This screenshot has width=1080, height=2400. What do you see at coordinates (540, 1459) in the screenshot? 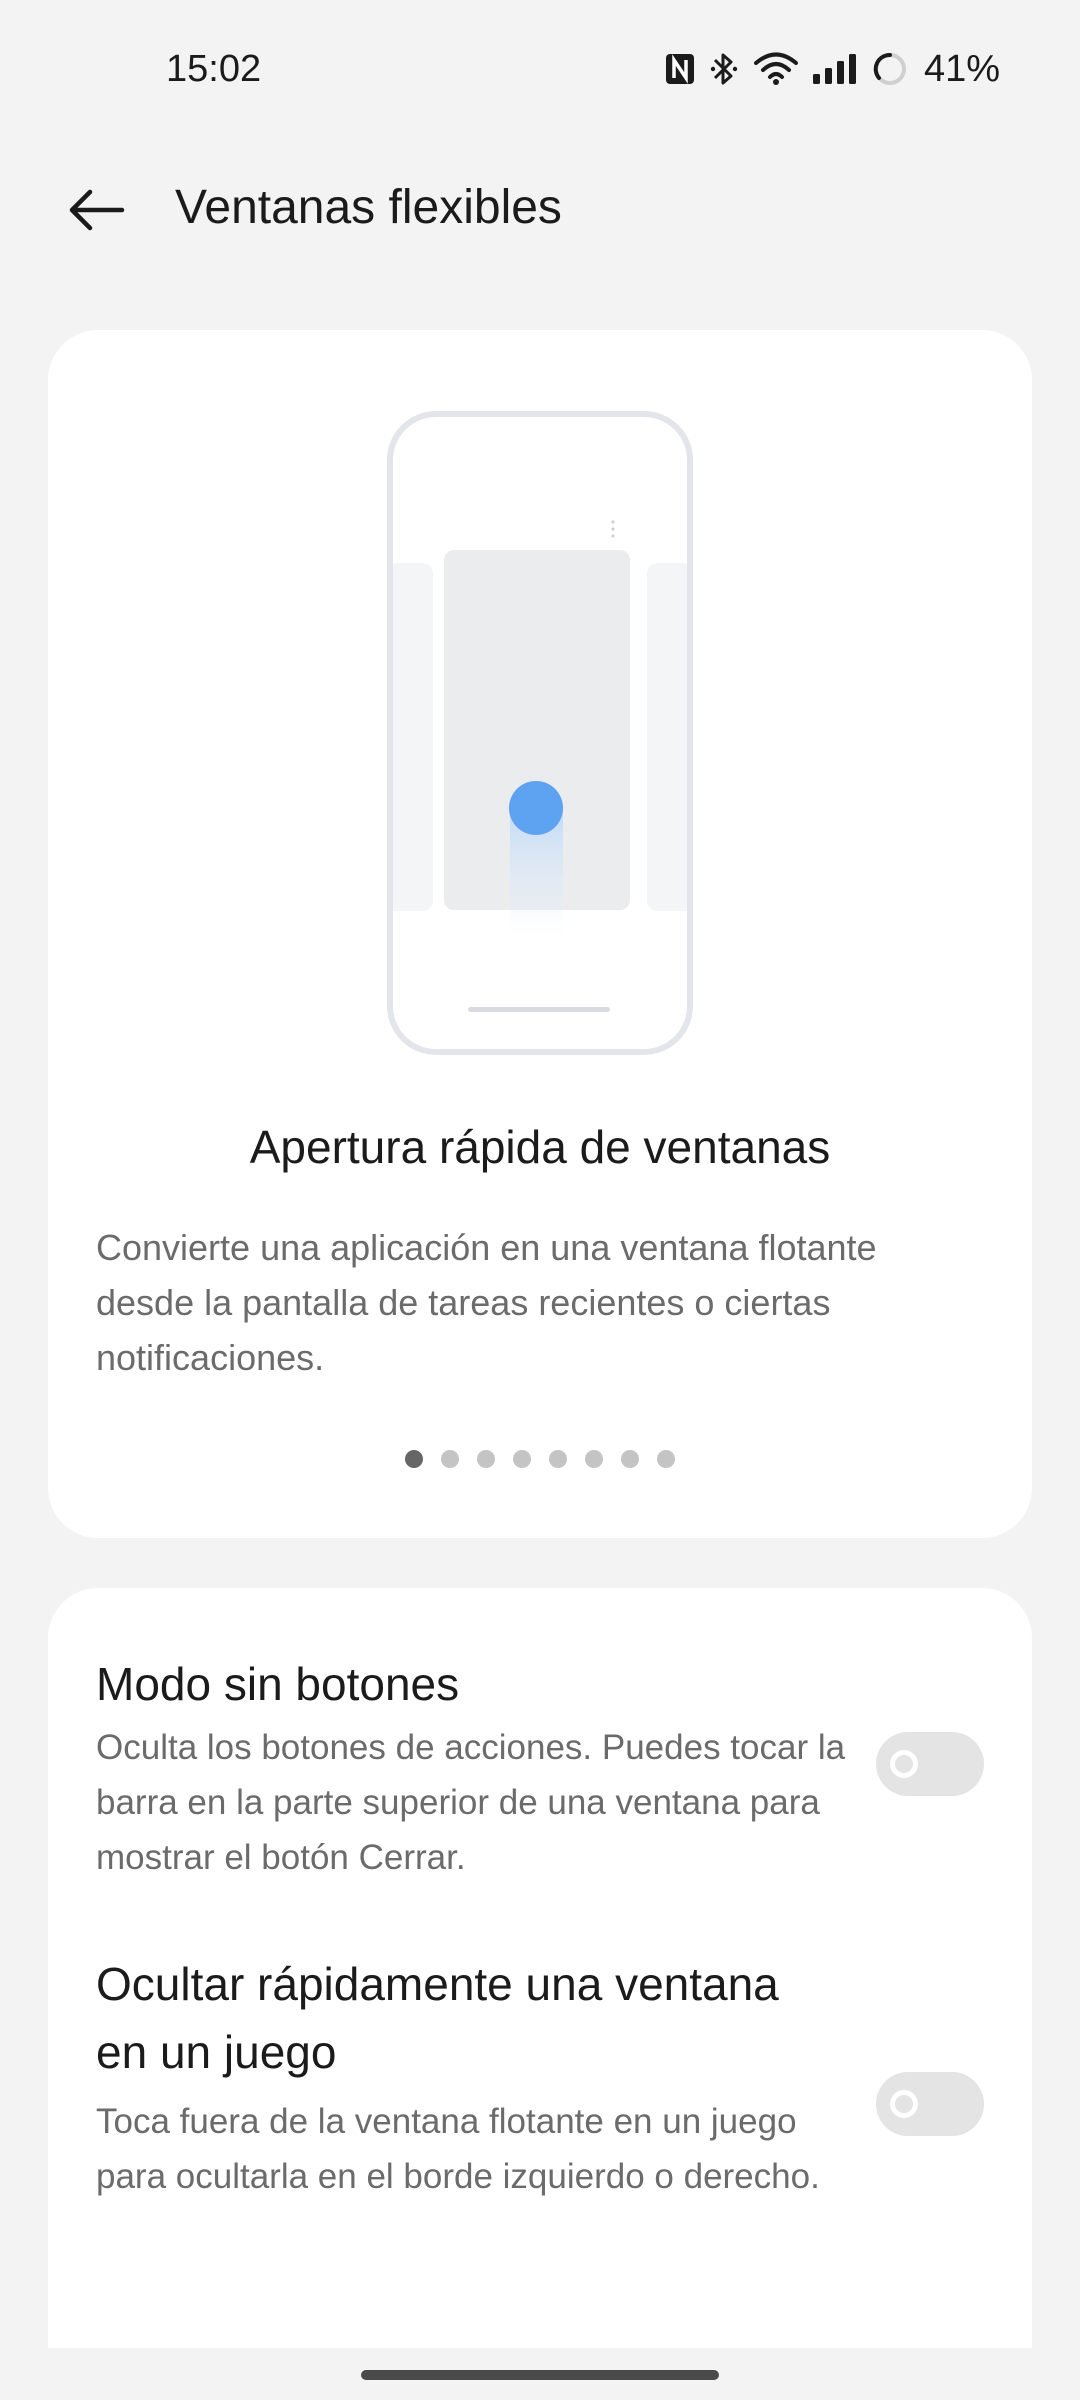
I see `carousel-page-indicator` at bounding box center [540, 1459].